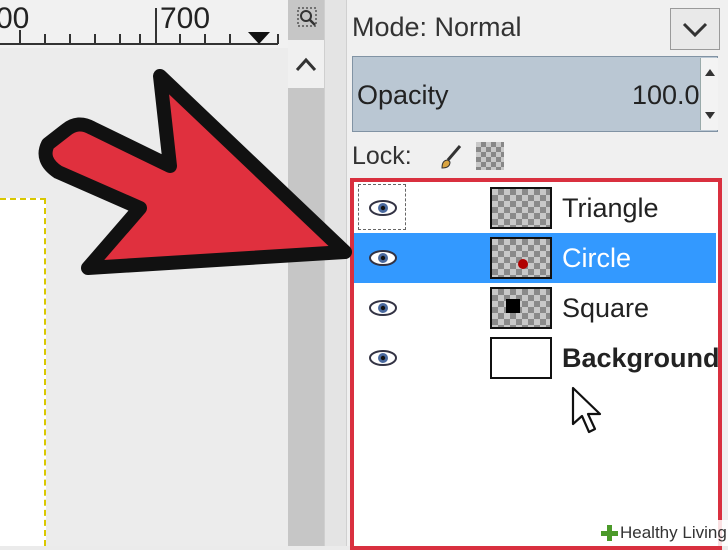 The height and width of the screenshot is (550, 728). I want to click on layer-row-triangle: Triangle, so click(535, 208).